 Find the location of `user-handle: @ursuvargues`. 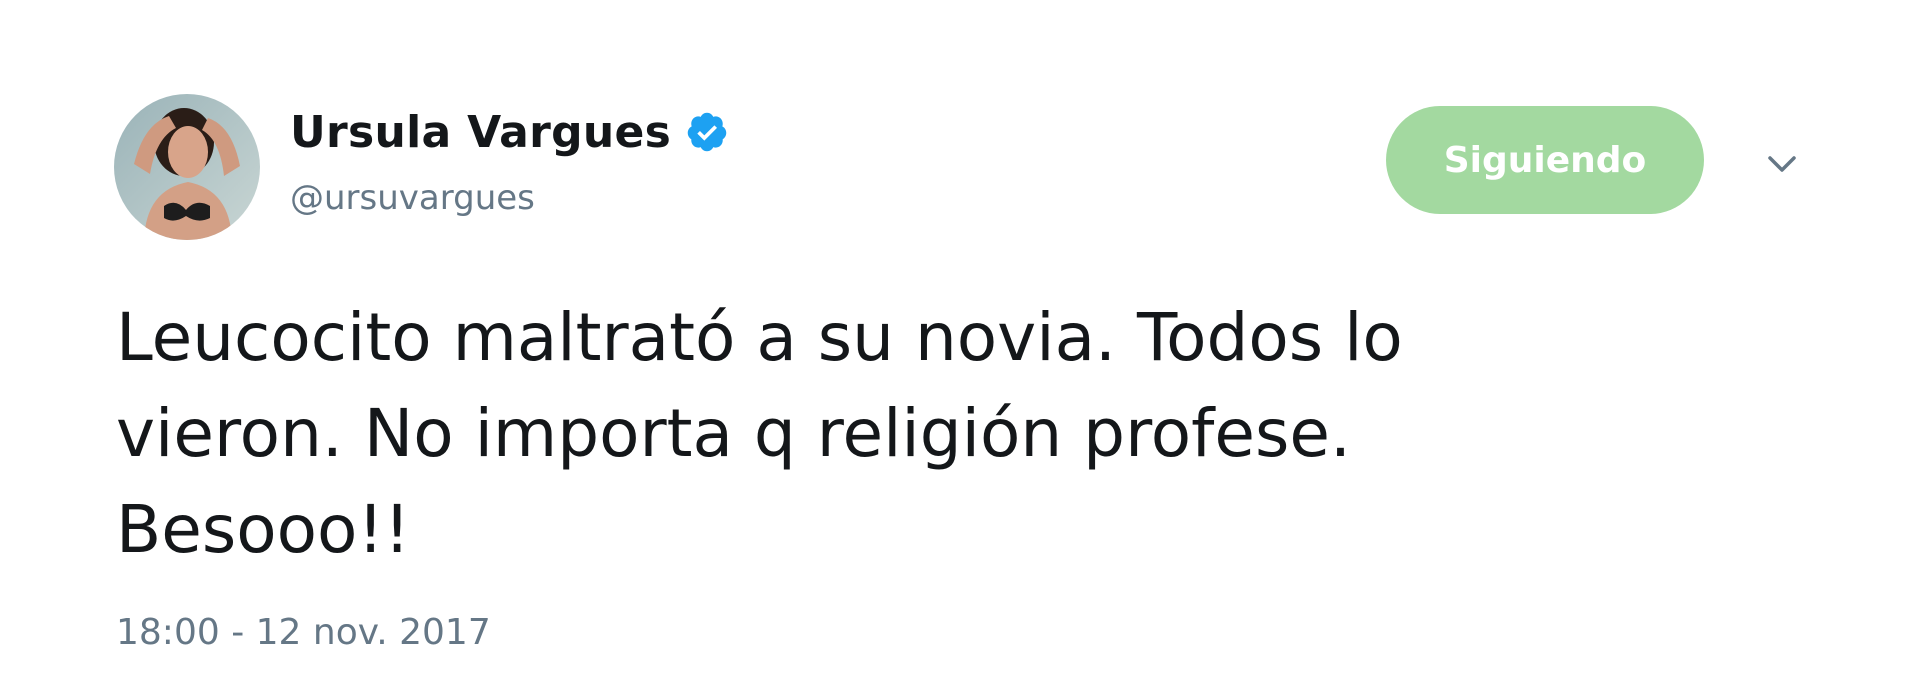

user-handle: @ursuvargues is located at coordinates (412, 198).